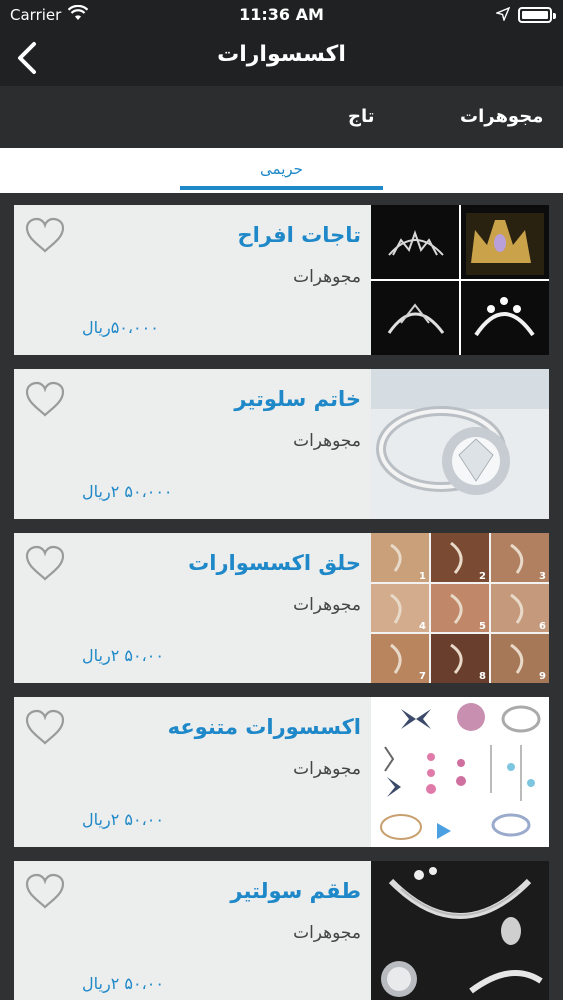  I want to click on category-tab-crown: تاج, so click(361, 116).